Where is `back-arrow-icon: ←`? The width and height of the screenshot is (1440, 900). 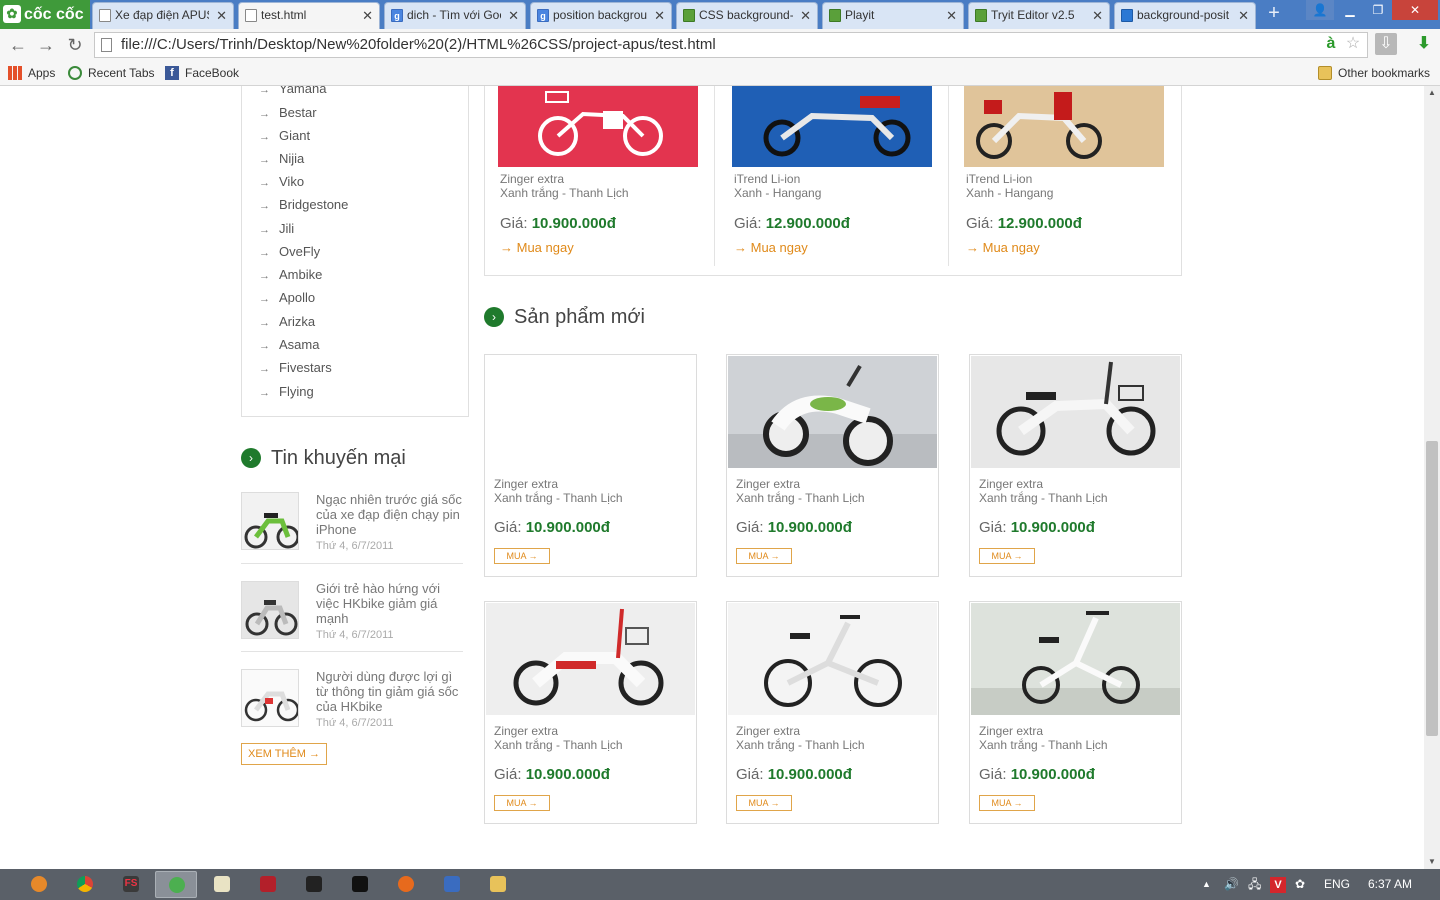 back-arrow-icon: ← is located at coordinates (18, 45).